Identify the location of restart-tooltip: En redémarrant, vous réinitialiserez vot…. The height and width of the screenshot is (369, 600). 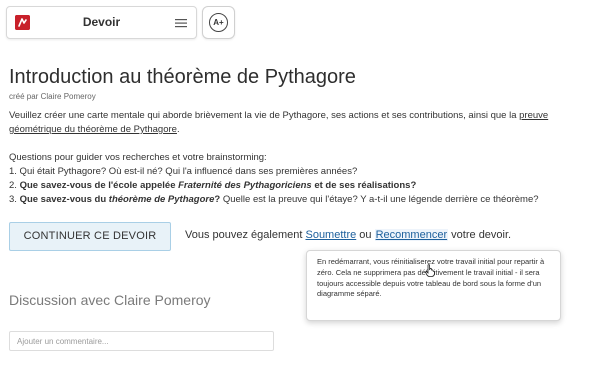
(433, 285).